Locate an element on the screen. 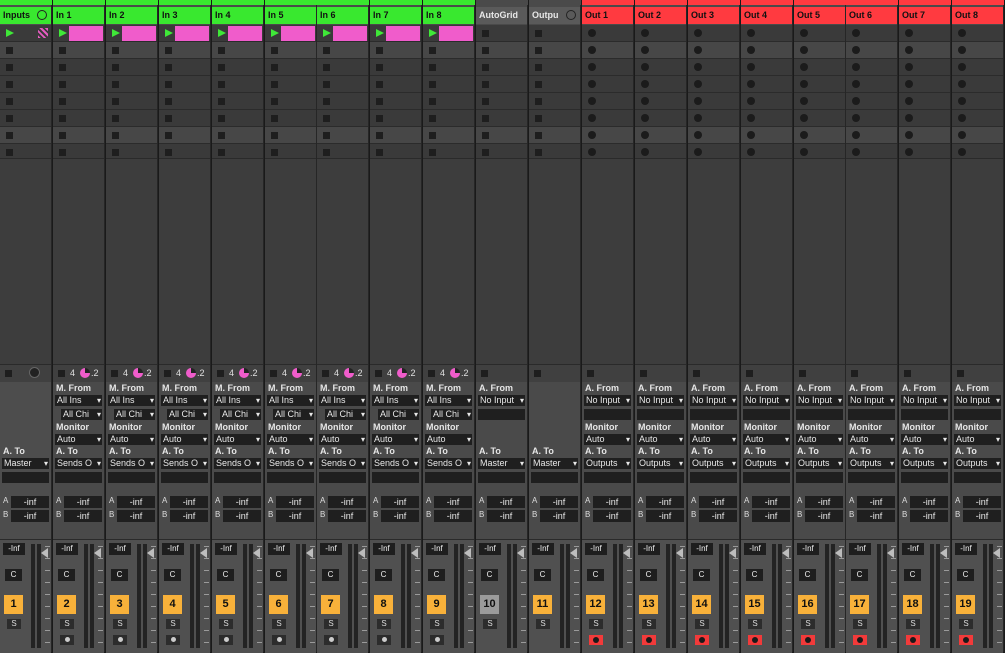 The height and width of the screenshot is (653, 1005). track-activator: 1 is located at coordinates (13, 604).